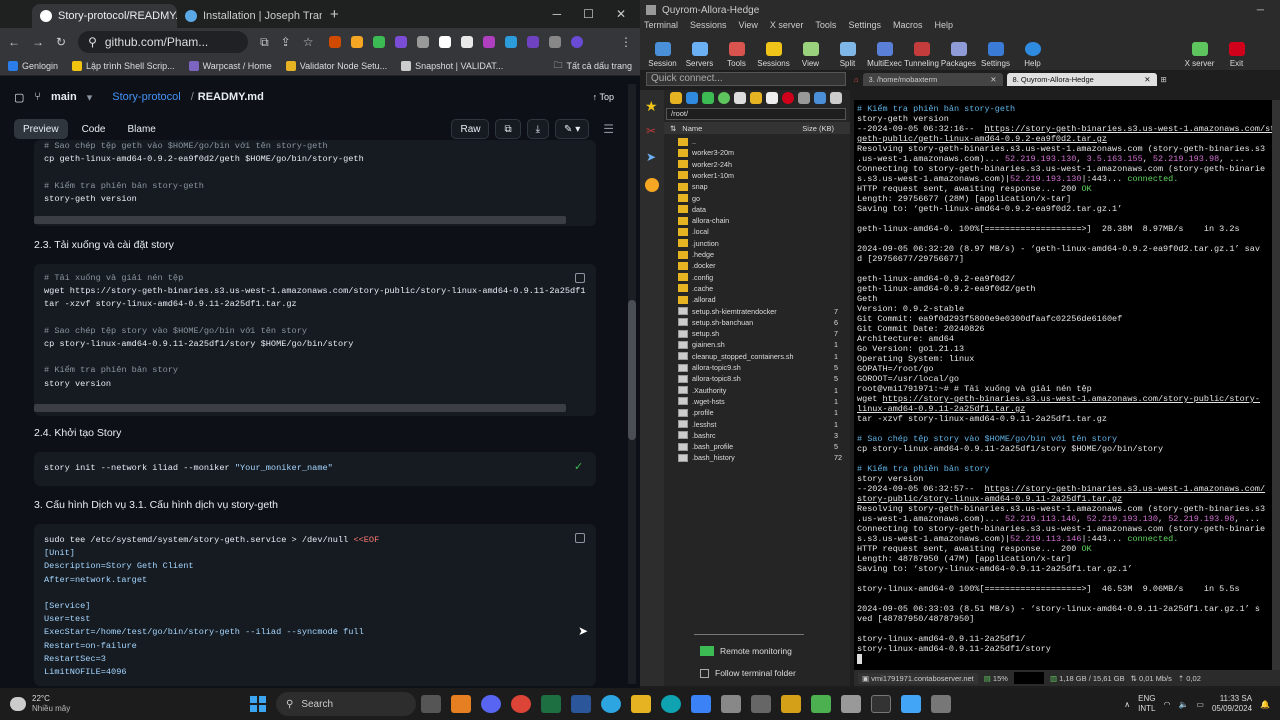 The image size is (1280, 720). I want to click on checkbox-icon, so click(704, 673).